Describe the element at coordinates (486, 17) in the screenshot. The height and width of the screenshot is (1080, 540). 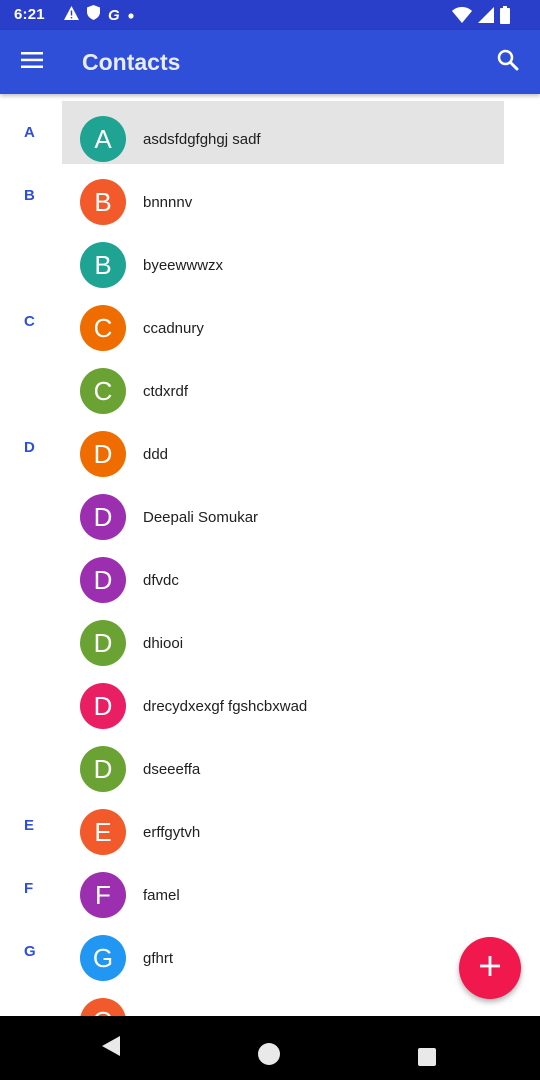
I see `signal-icon` at that location.